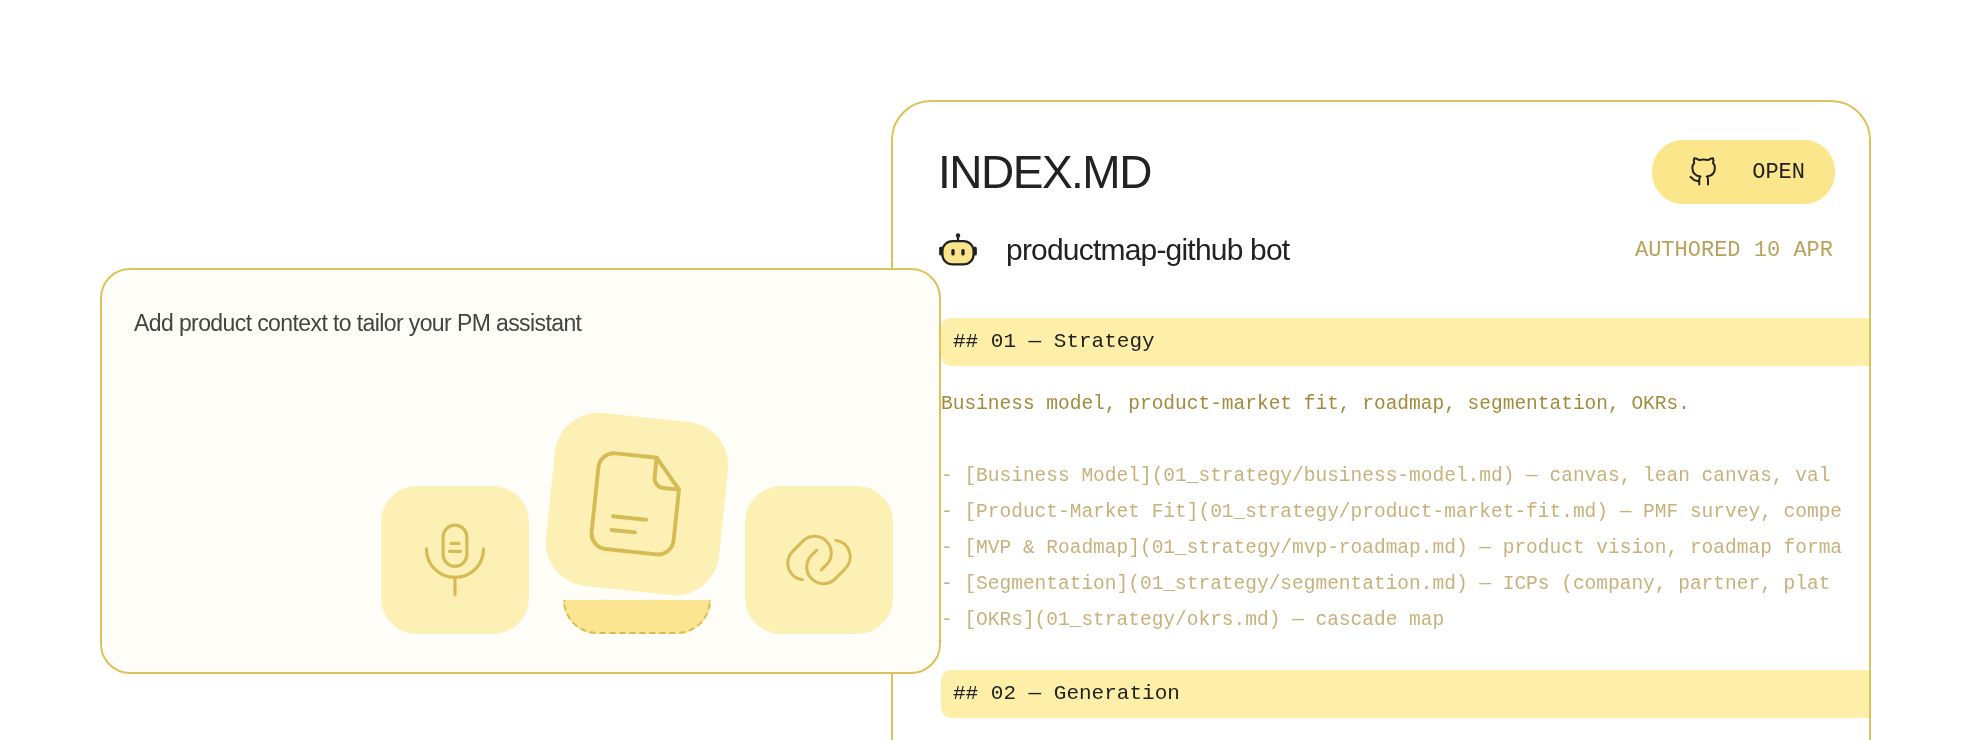  Describe the element at coordinates (1392, 548) in the screenshot. I see `link-line: - [MVP & Roadmap](01_strategy/mvp-roadmap.md) — product vision, roadmap forma` at that location.